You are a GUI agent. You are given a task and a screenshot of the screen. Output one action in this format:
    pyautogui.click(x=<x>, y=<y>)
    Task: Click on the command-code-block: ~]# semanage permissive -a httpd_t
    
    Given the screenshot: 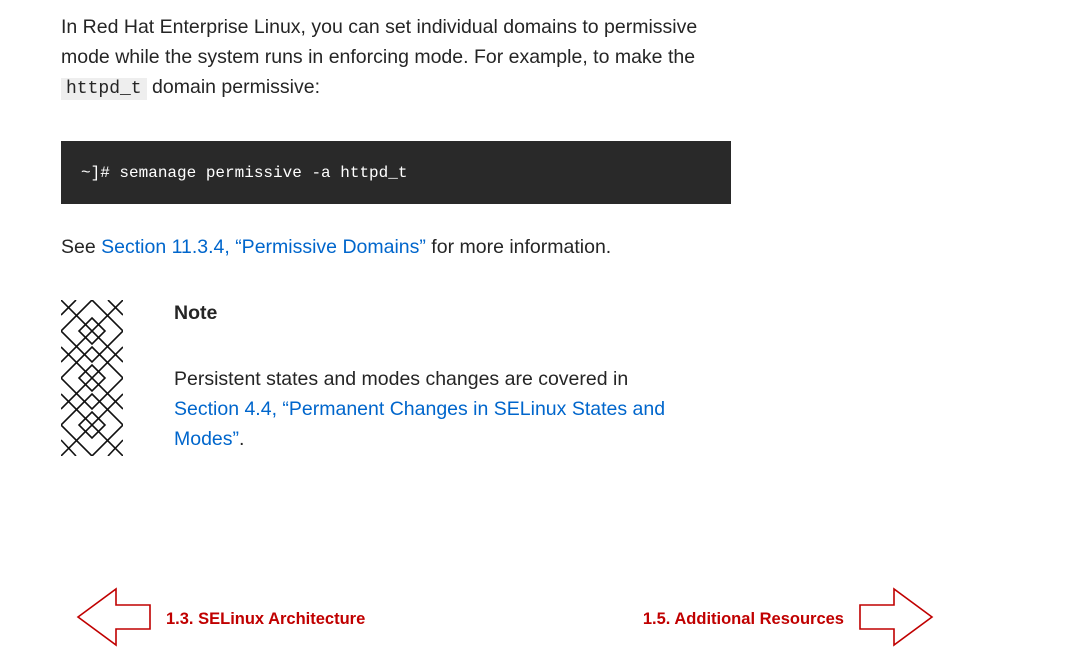 What is the action you would take?
    pyautogui.click(x=396, y=172)
    